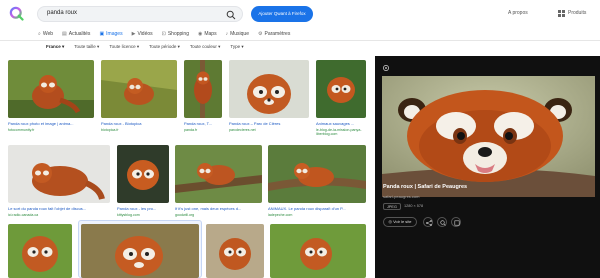  What do you see at coordinates (64, 33) in the screenshot?
I see `newspaper-icon: ▤` at bounding box center [64, 33].